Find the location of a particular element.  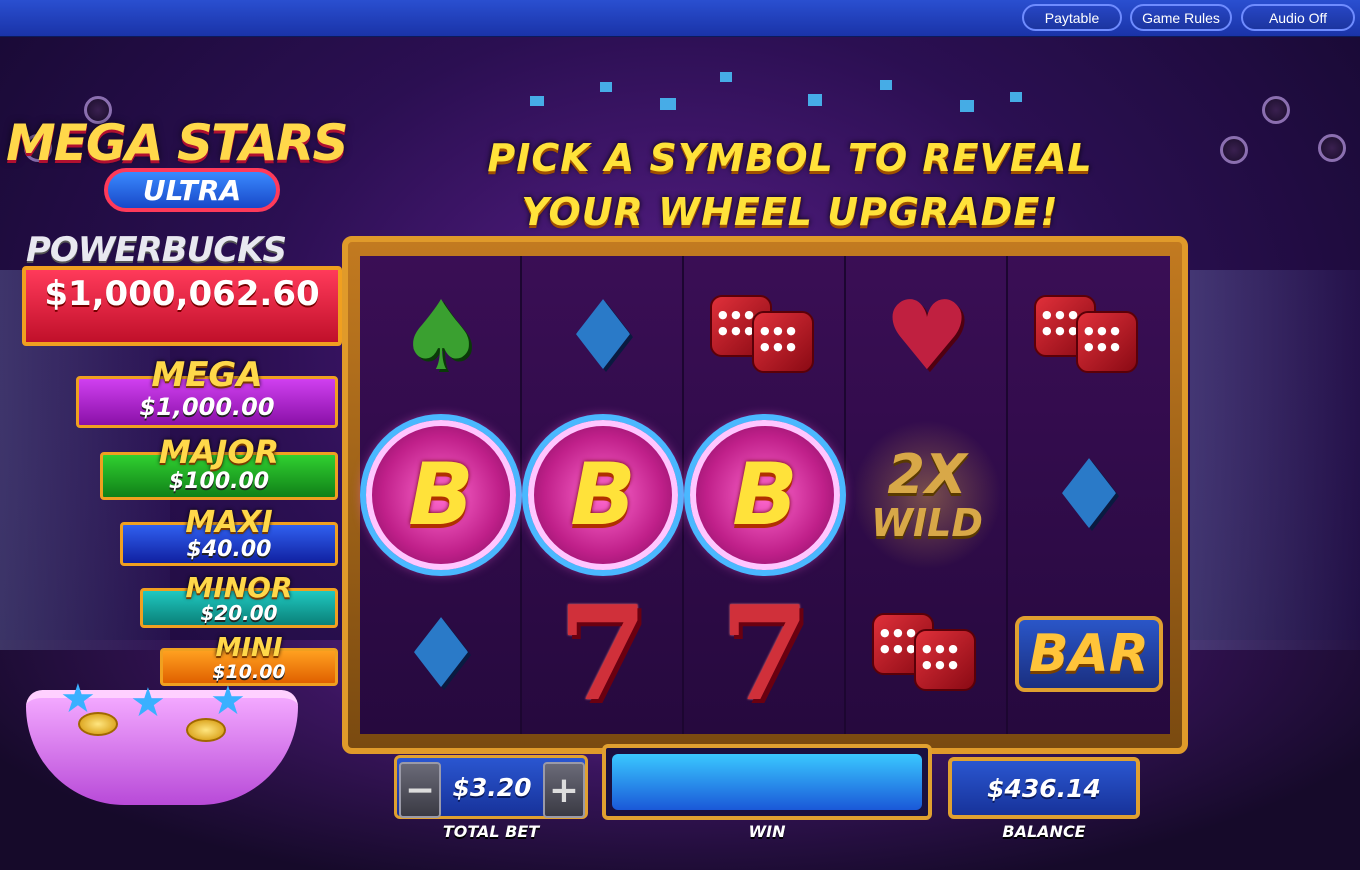

top-bar: Paytable Game Rules Audio Off is located at coordinates (680, 18).